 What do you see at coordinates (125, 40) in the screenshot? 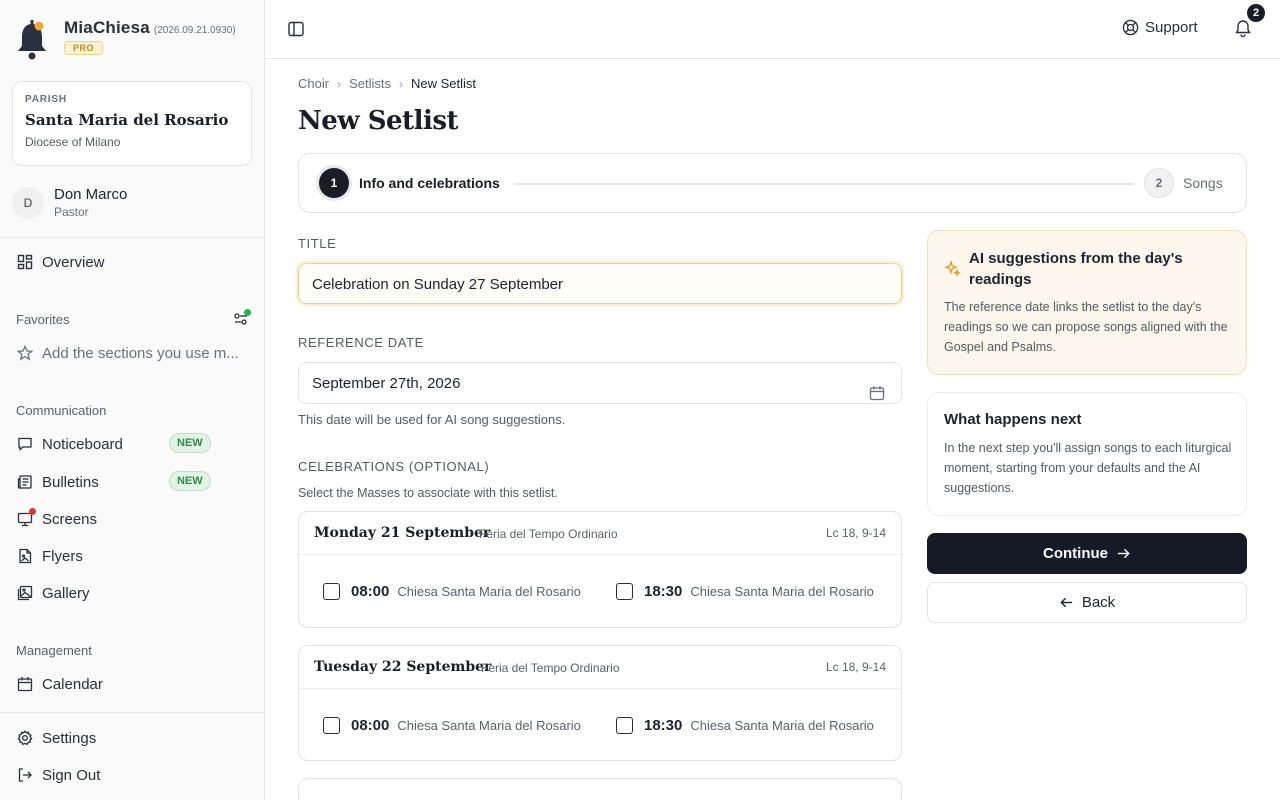
I see `brand: MiaChiesa (2026.09.21.0930) PRO` at bounding box center [125, 40].